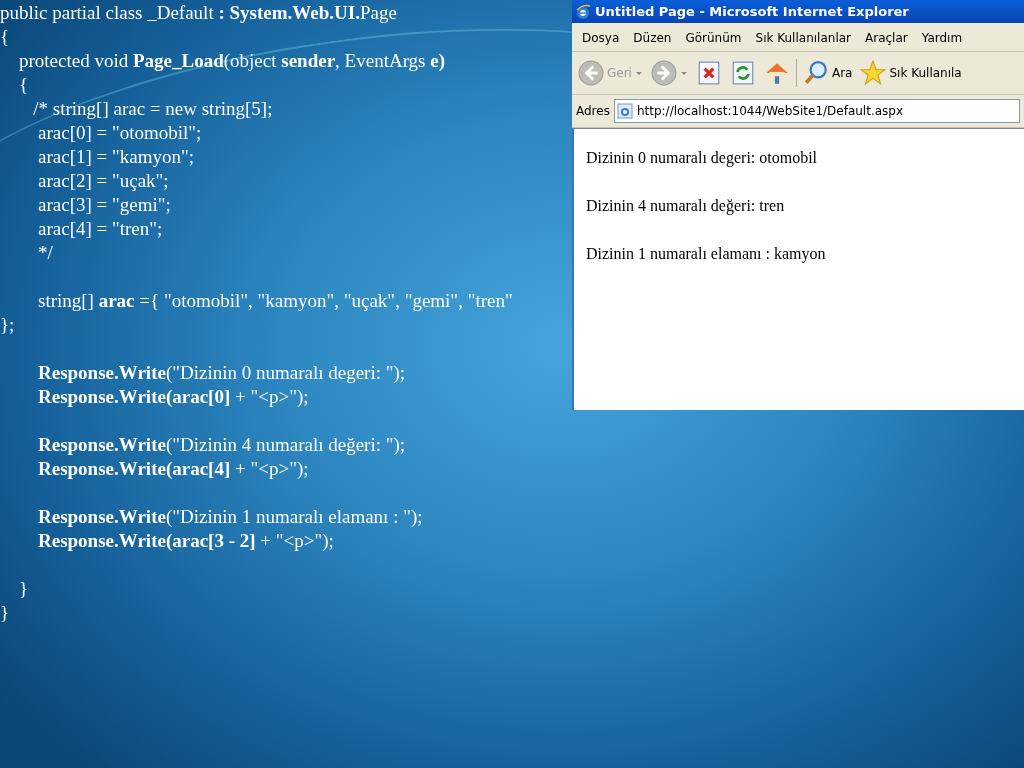 This screenshot has width=1024, height=768. I want to click on browser-logo-icon, so click(583, 11).